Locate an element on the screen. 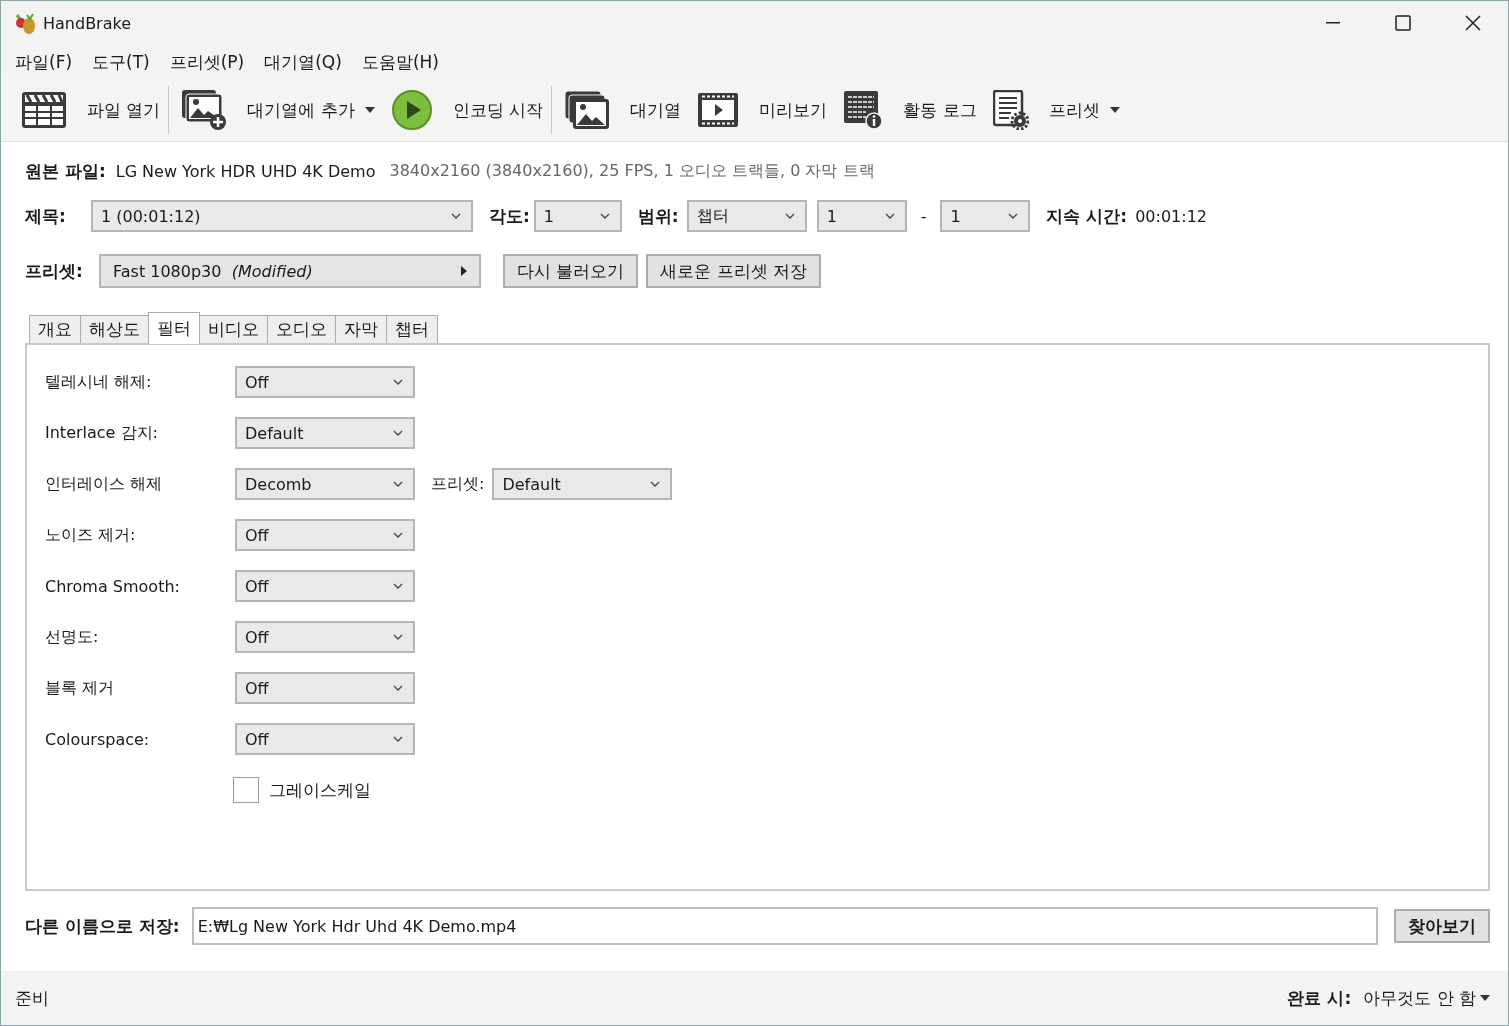 The width and height of the screenshot is (1509, 1026). checkbox-label: 그레이스케일 is located at coordinates (320, 790).